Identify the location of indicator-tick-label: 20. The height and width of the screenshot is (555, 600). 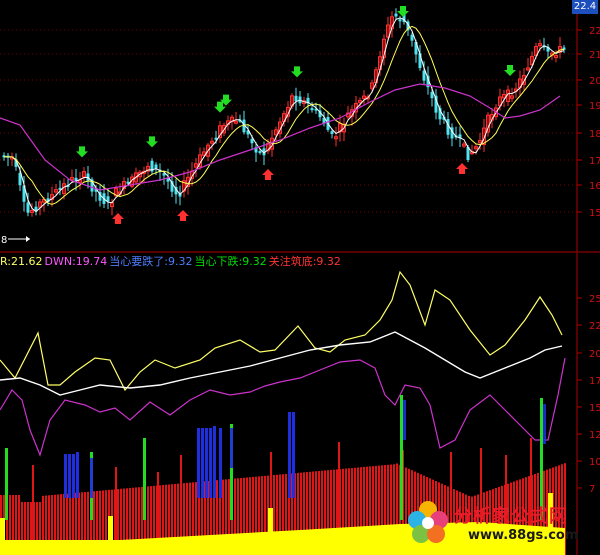
(594, 354).